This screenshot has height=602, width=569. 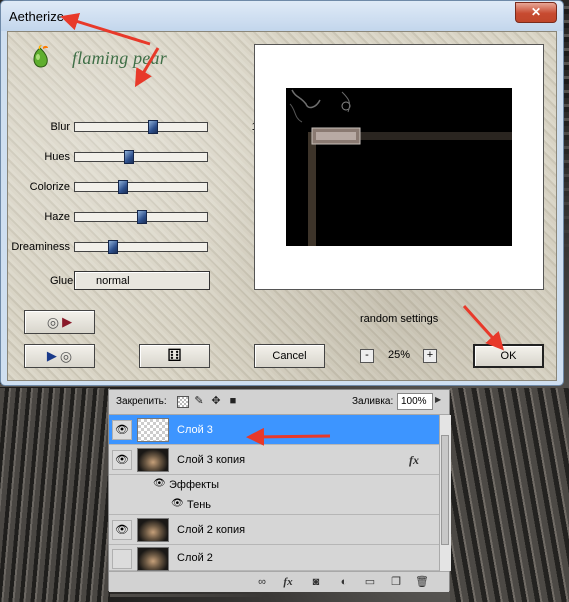 What do you see at coordinates (113, 281) in the screenshot?
I see `glue-value: normal` at bounding box center [113, 281].